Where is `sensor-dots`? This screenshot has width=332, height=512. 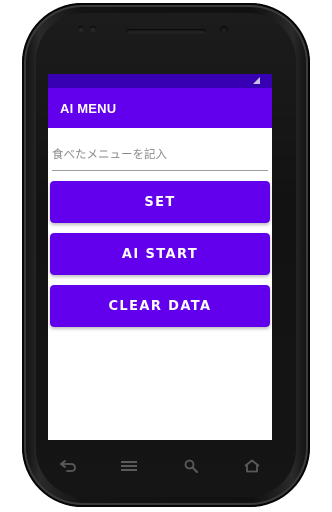 sensor-dots is located at coordinates (87, 29).